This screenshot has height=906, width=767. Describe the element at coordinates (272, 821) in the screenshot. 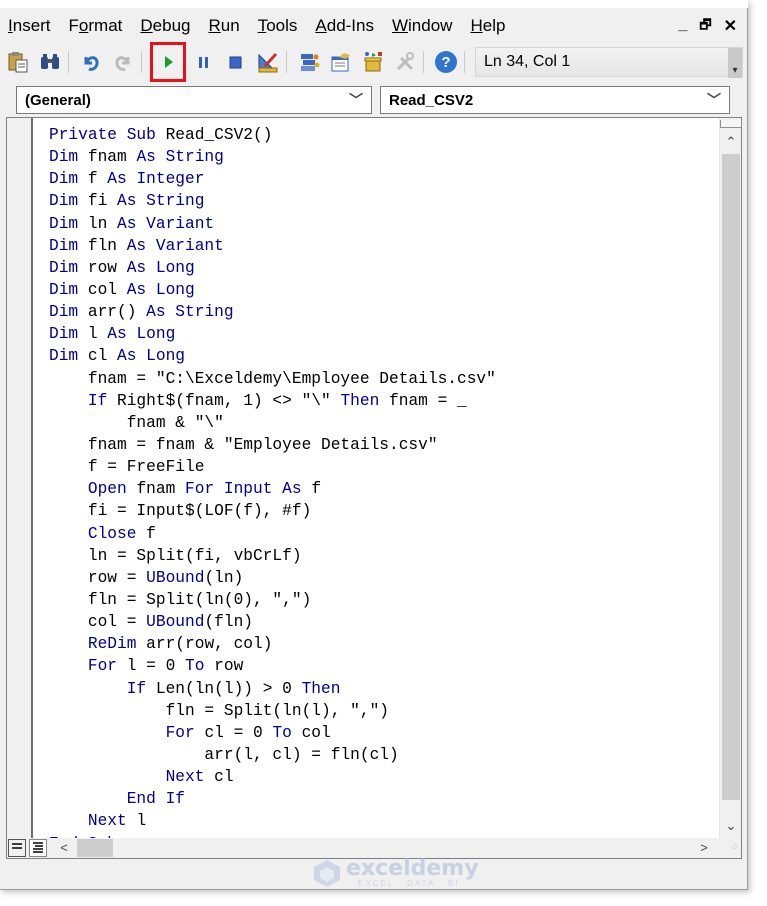

I see `code-line: Next l` at that location.